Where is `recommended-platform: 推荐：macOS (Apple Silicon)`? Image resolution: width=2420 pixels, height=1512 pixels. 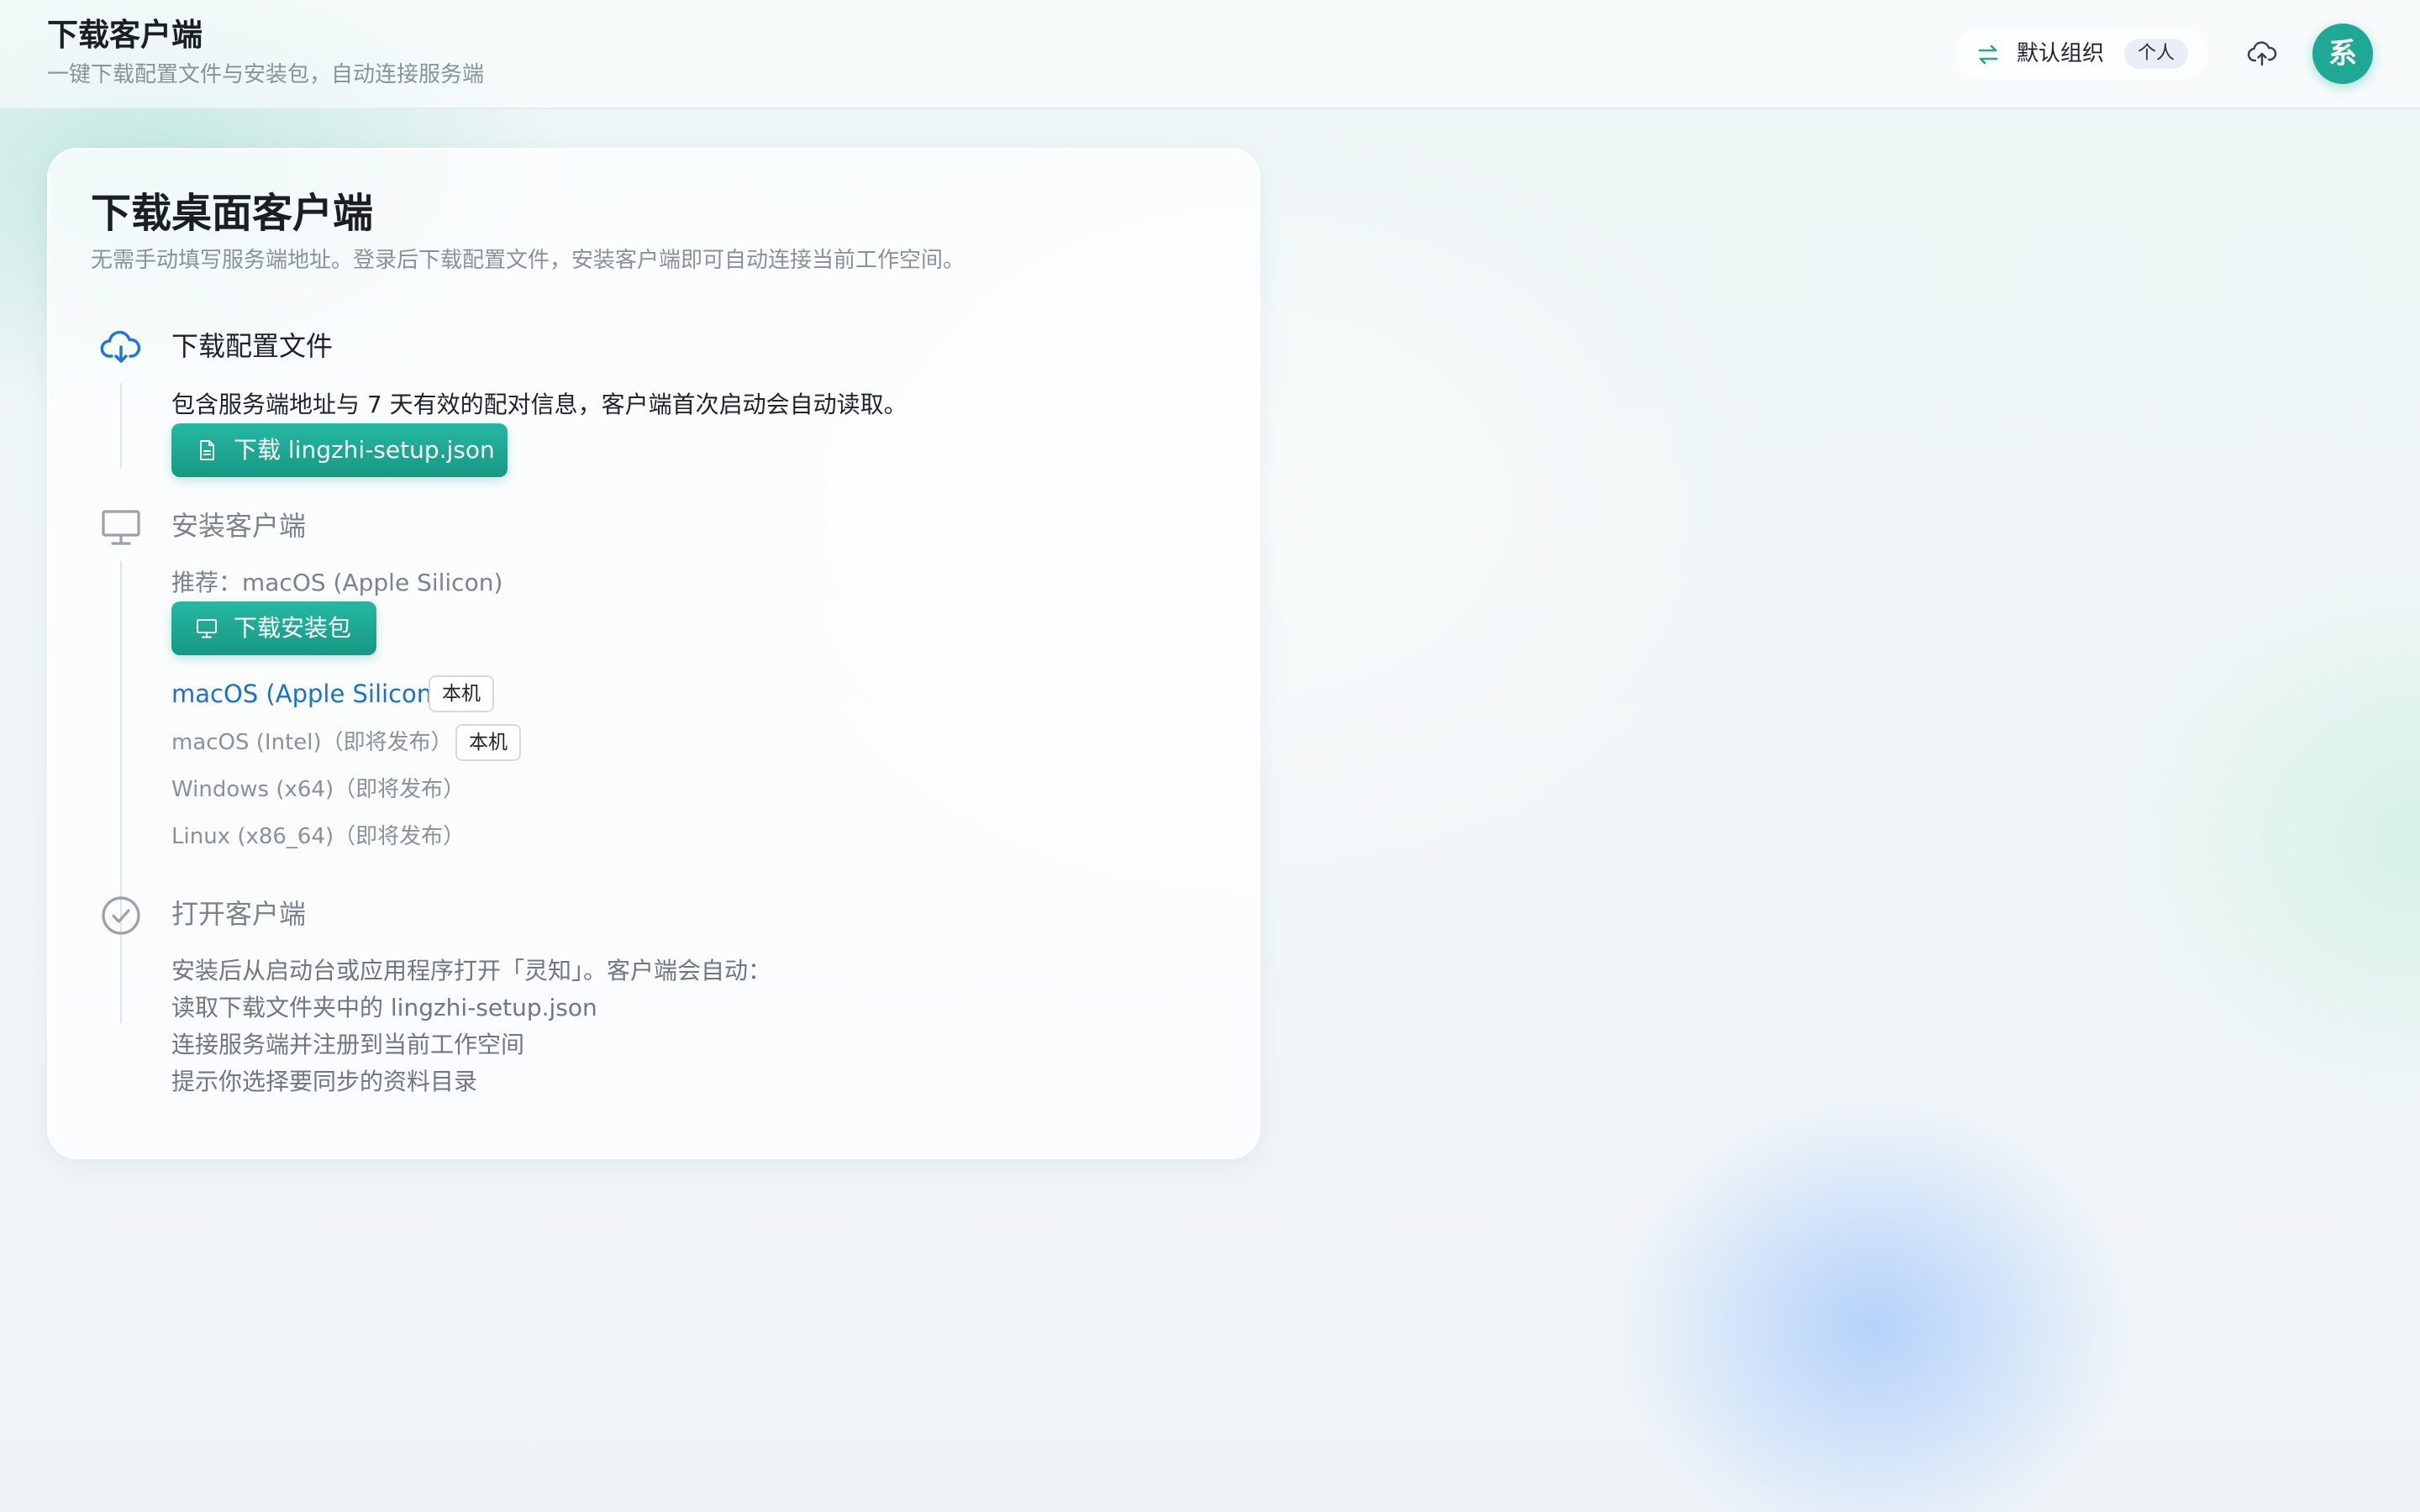 recommended-platform: 推荐：macOS (Apple Silicon) is located at coordinates (337, 582).